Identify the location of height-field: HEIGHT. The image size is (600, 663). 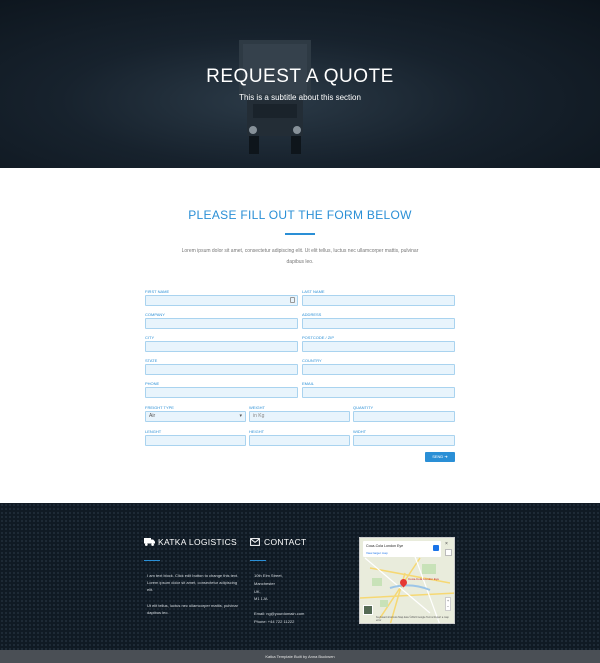
(299, 437).